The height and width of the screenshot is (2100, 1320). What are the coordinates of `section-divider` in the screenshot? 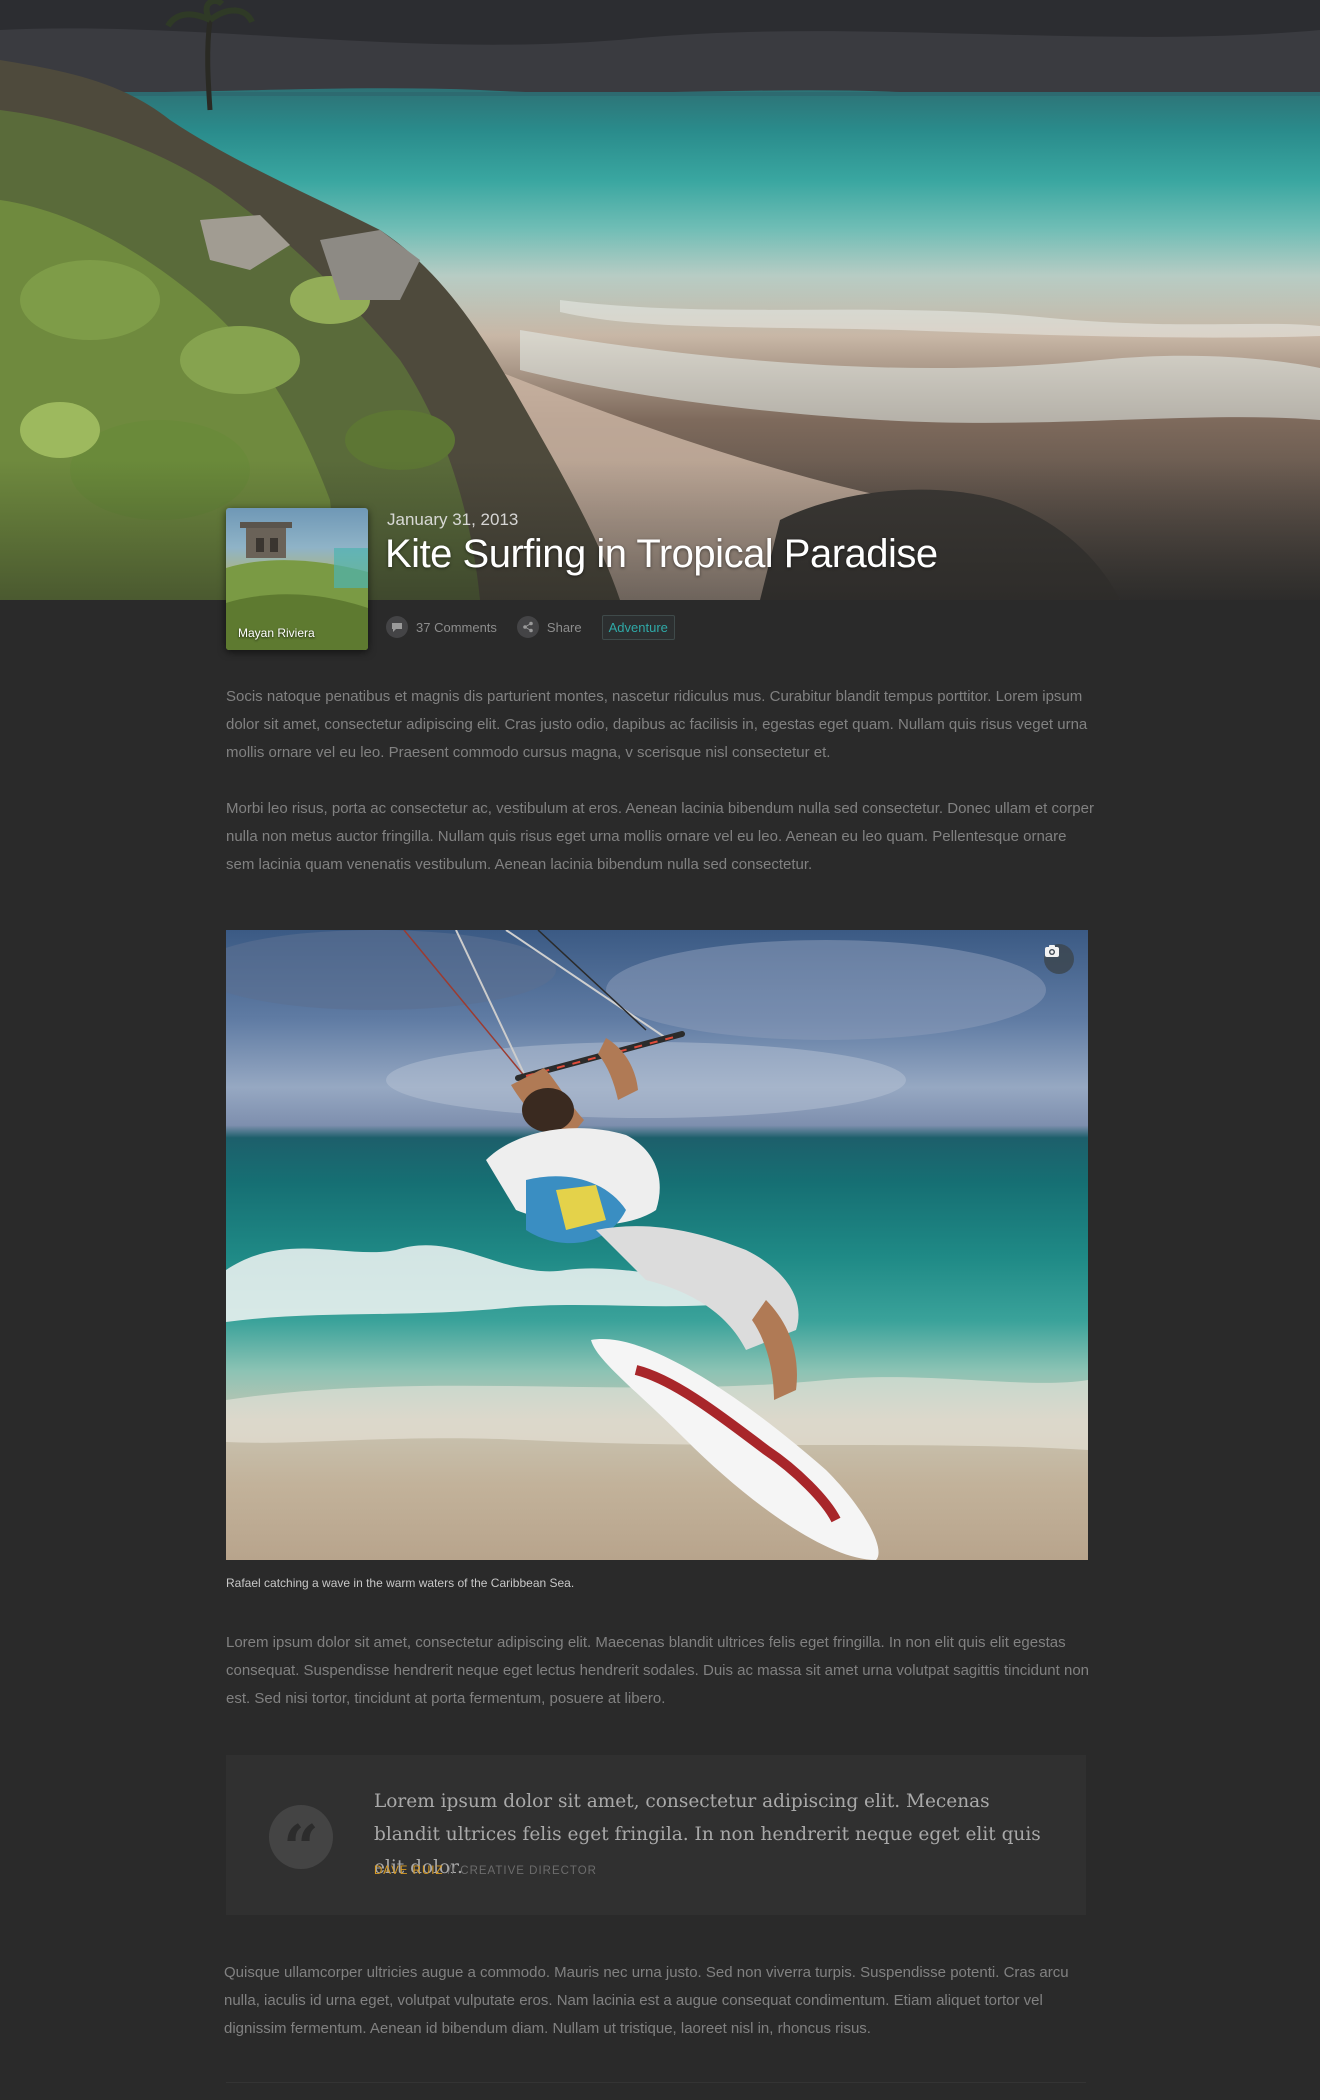 It's located at (656, 2082).